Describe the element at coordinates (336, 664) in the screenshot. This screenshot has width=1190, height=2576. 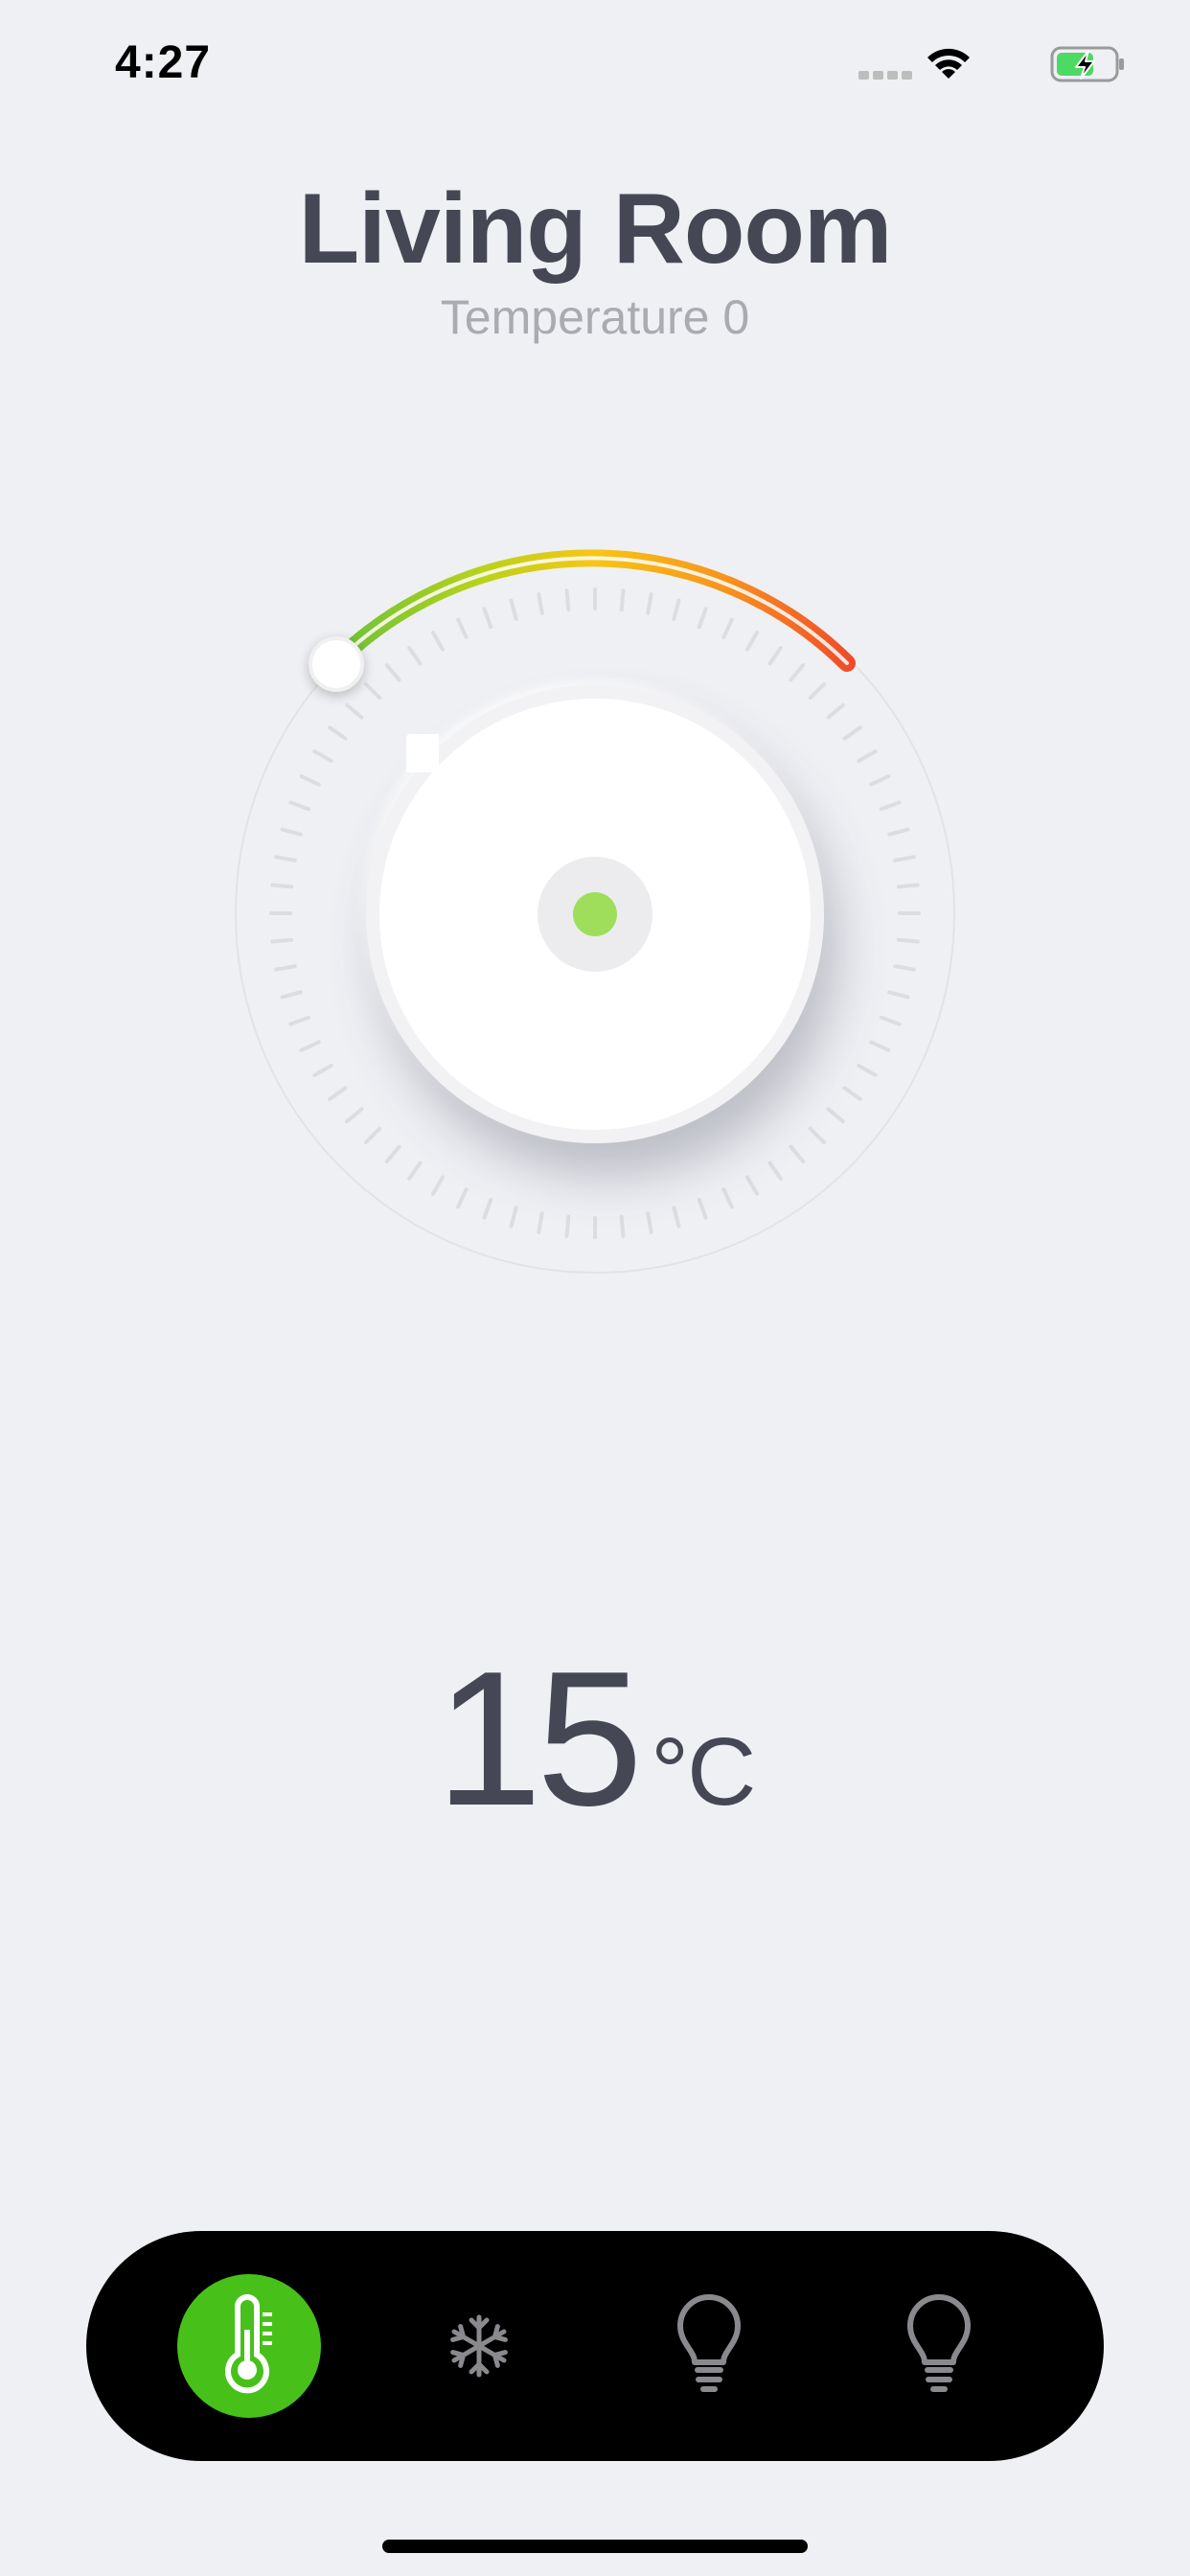
I see `dial-handle` at that location.